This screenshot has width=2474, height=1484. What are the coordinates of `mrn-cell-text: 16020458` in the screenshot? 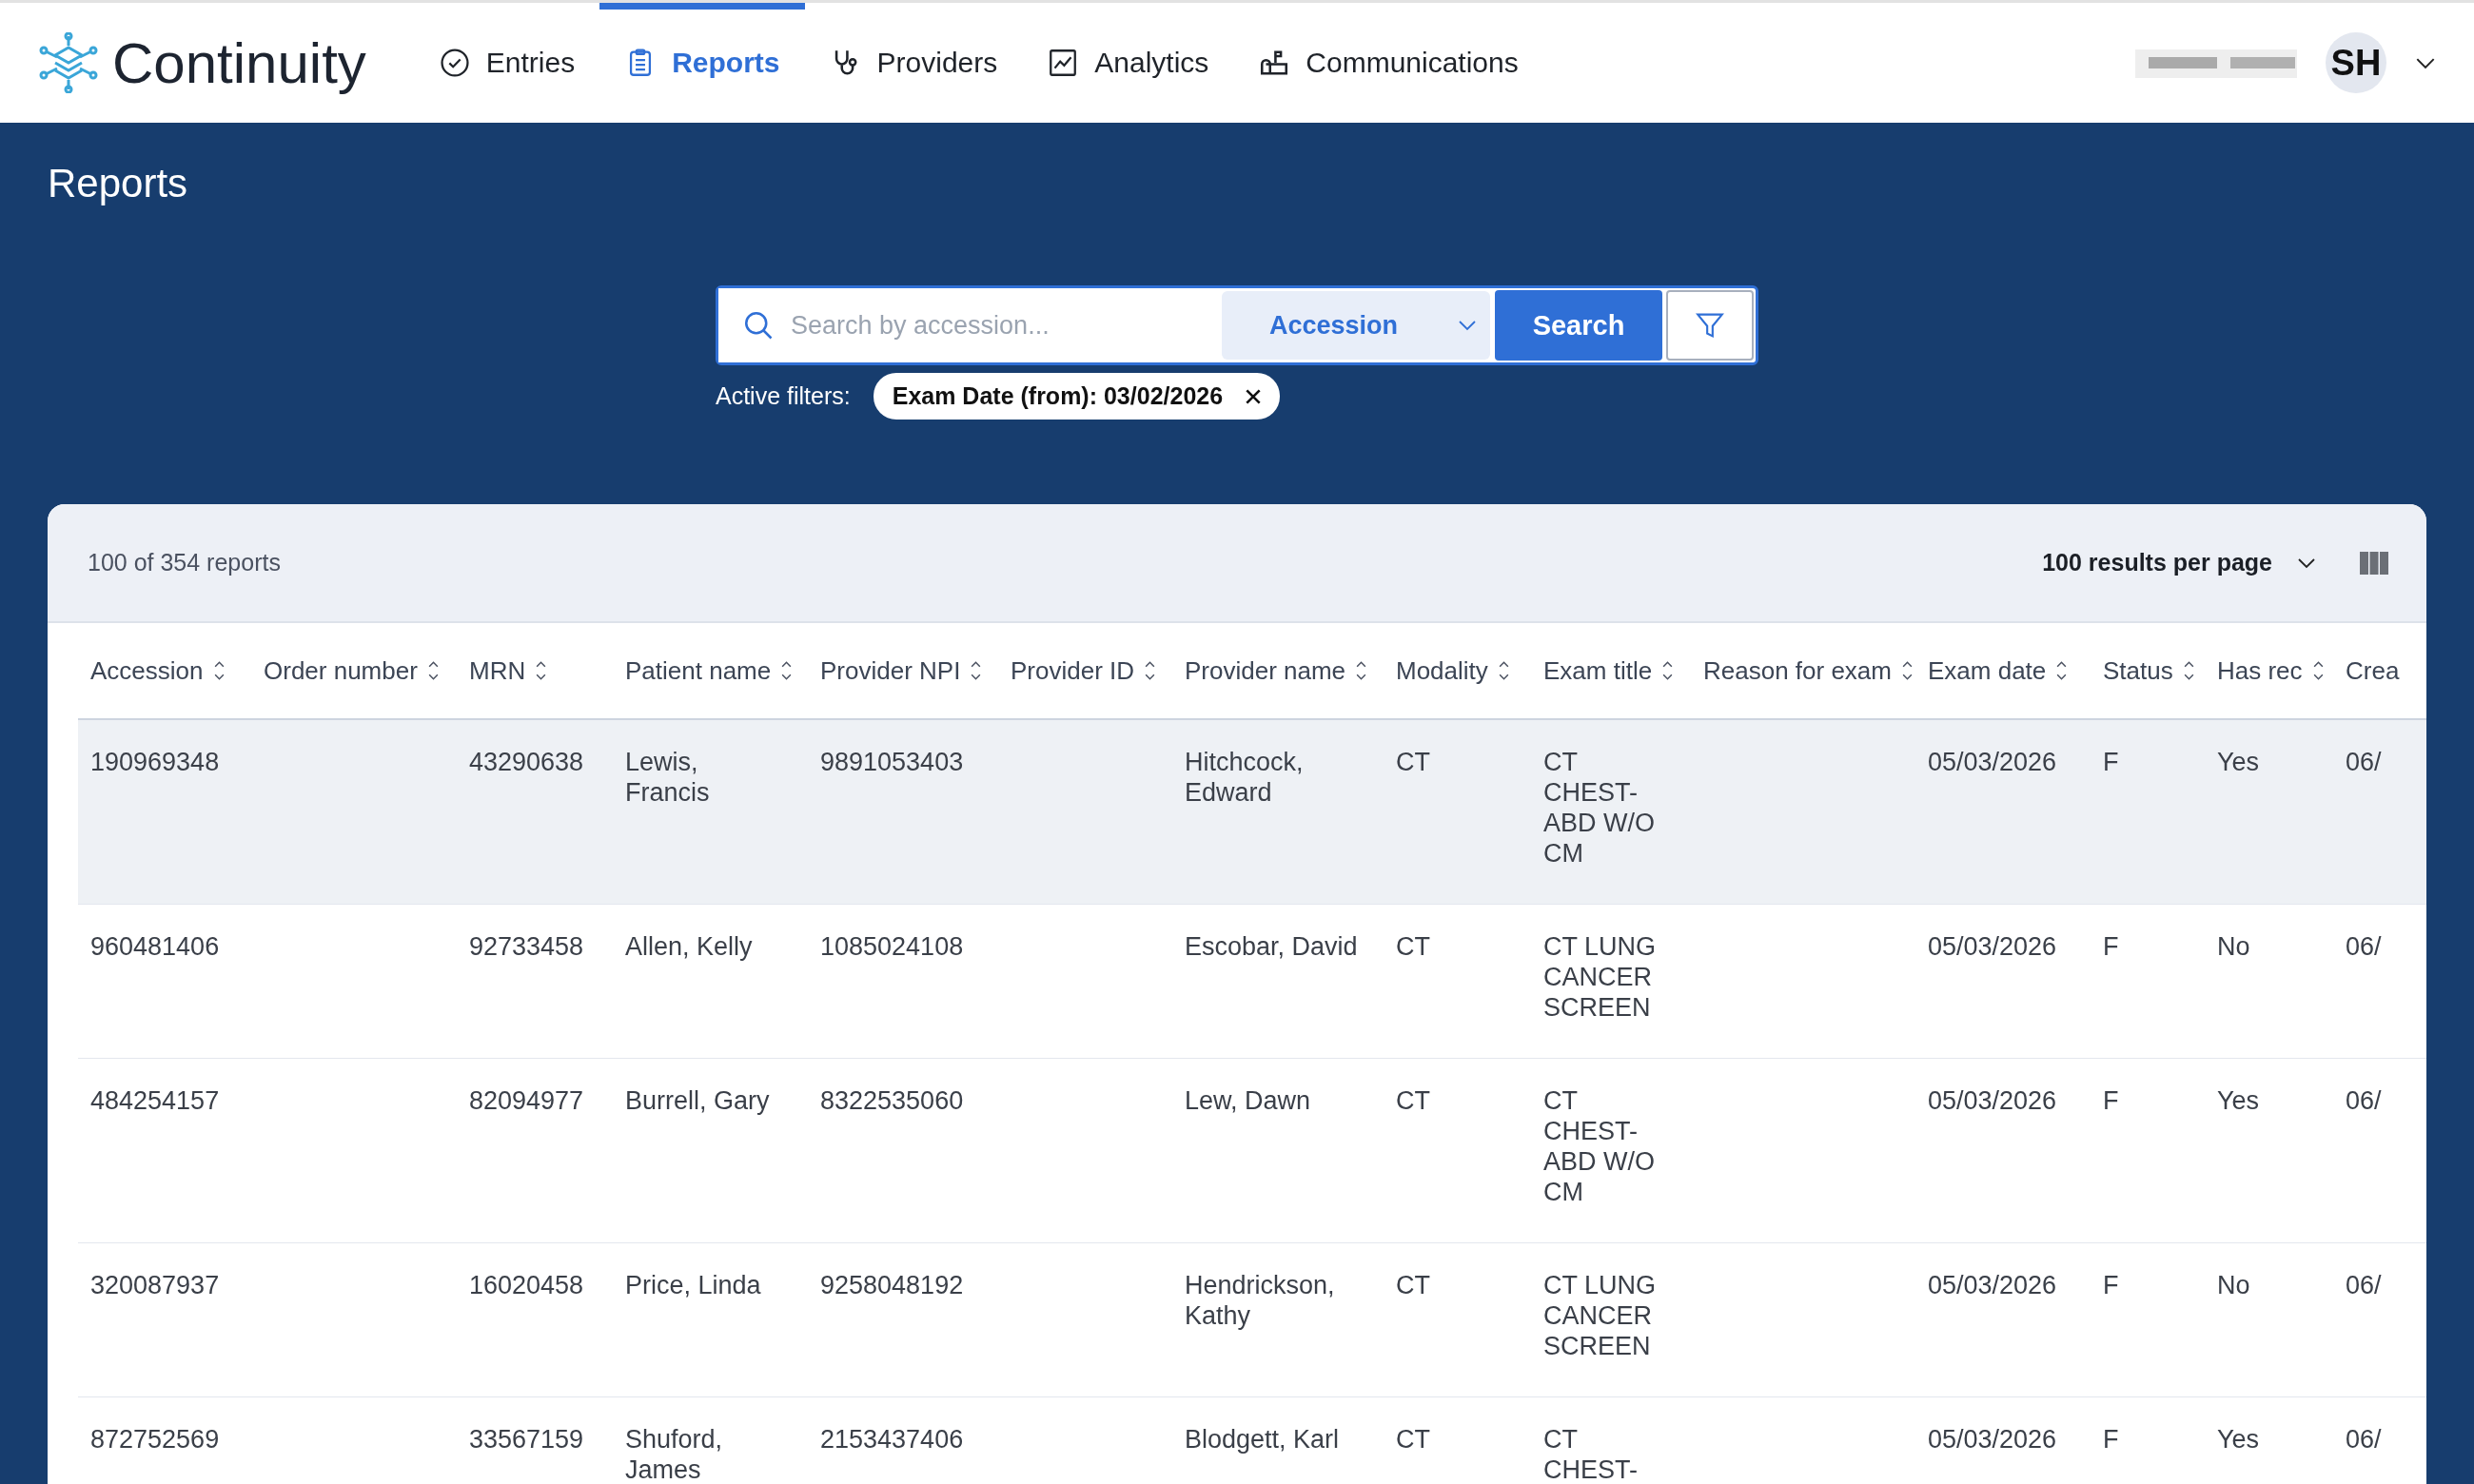 It's located at (527, 1285).